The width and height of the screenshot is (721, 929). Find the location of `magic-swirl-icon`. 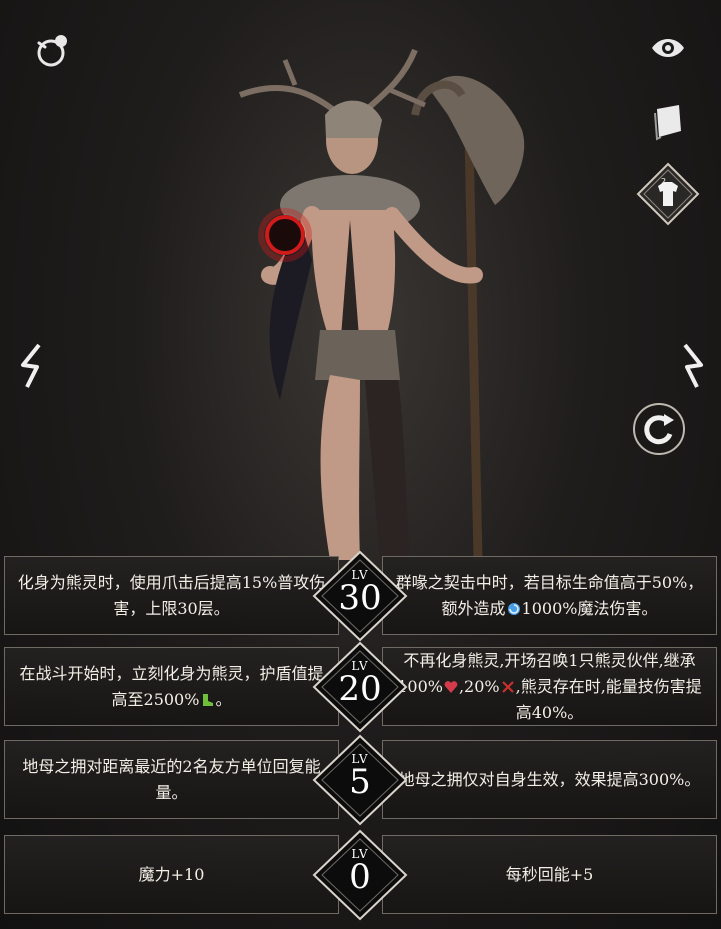

magic-swirl-icon is located at coordinates (513, 608).